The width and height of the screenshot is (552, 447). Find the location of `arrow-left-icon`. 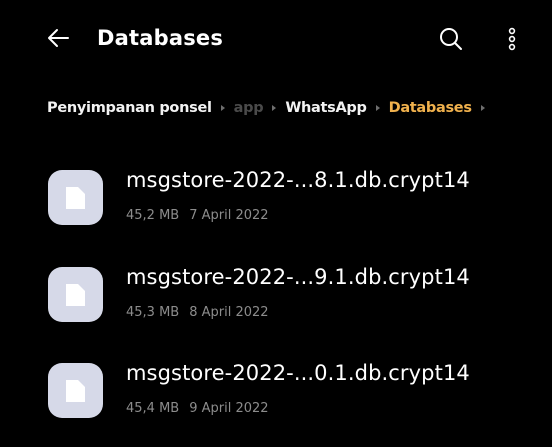

arrow-left-icon is located at coordinates (58, 38).